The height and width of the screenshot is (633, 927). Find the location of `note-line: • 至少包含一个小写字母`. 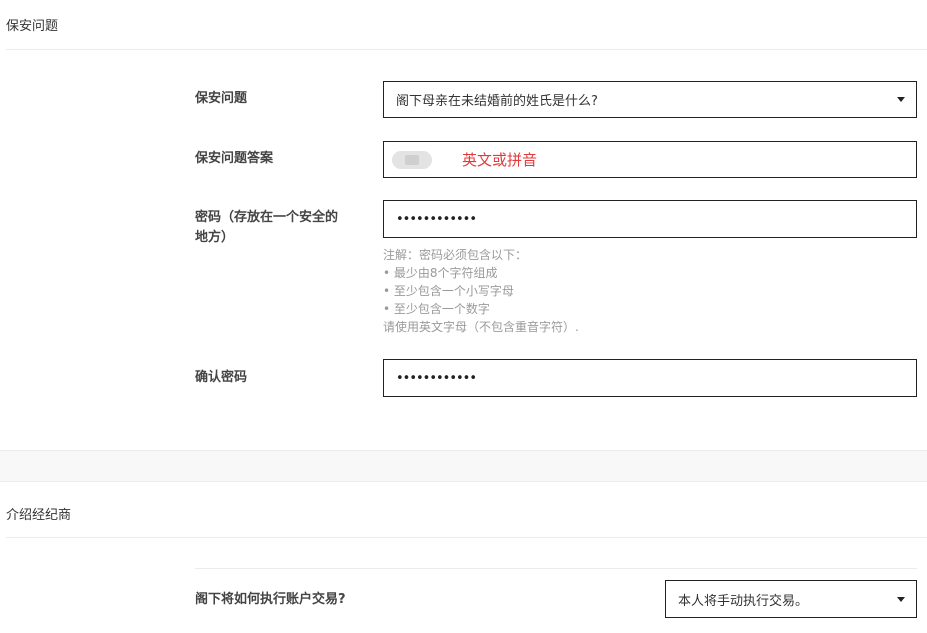

note-line: • 至少包含一个小写字母 is located at coordinates (448, 291).